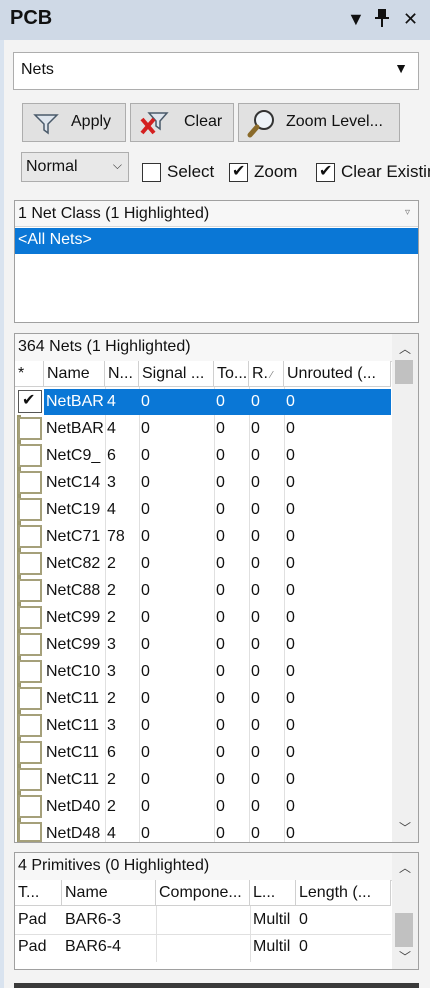  Describe the element at coordinates (75, 401) in the screenshot. I see `net-name: NetBAR` at that location.